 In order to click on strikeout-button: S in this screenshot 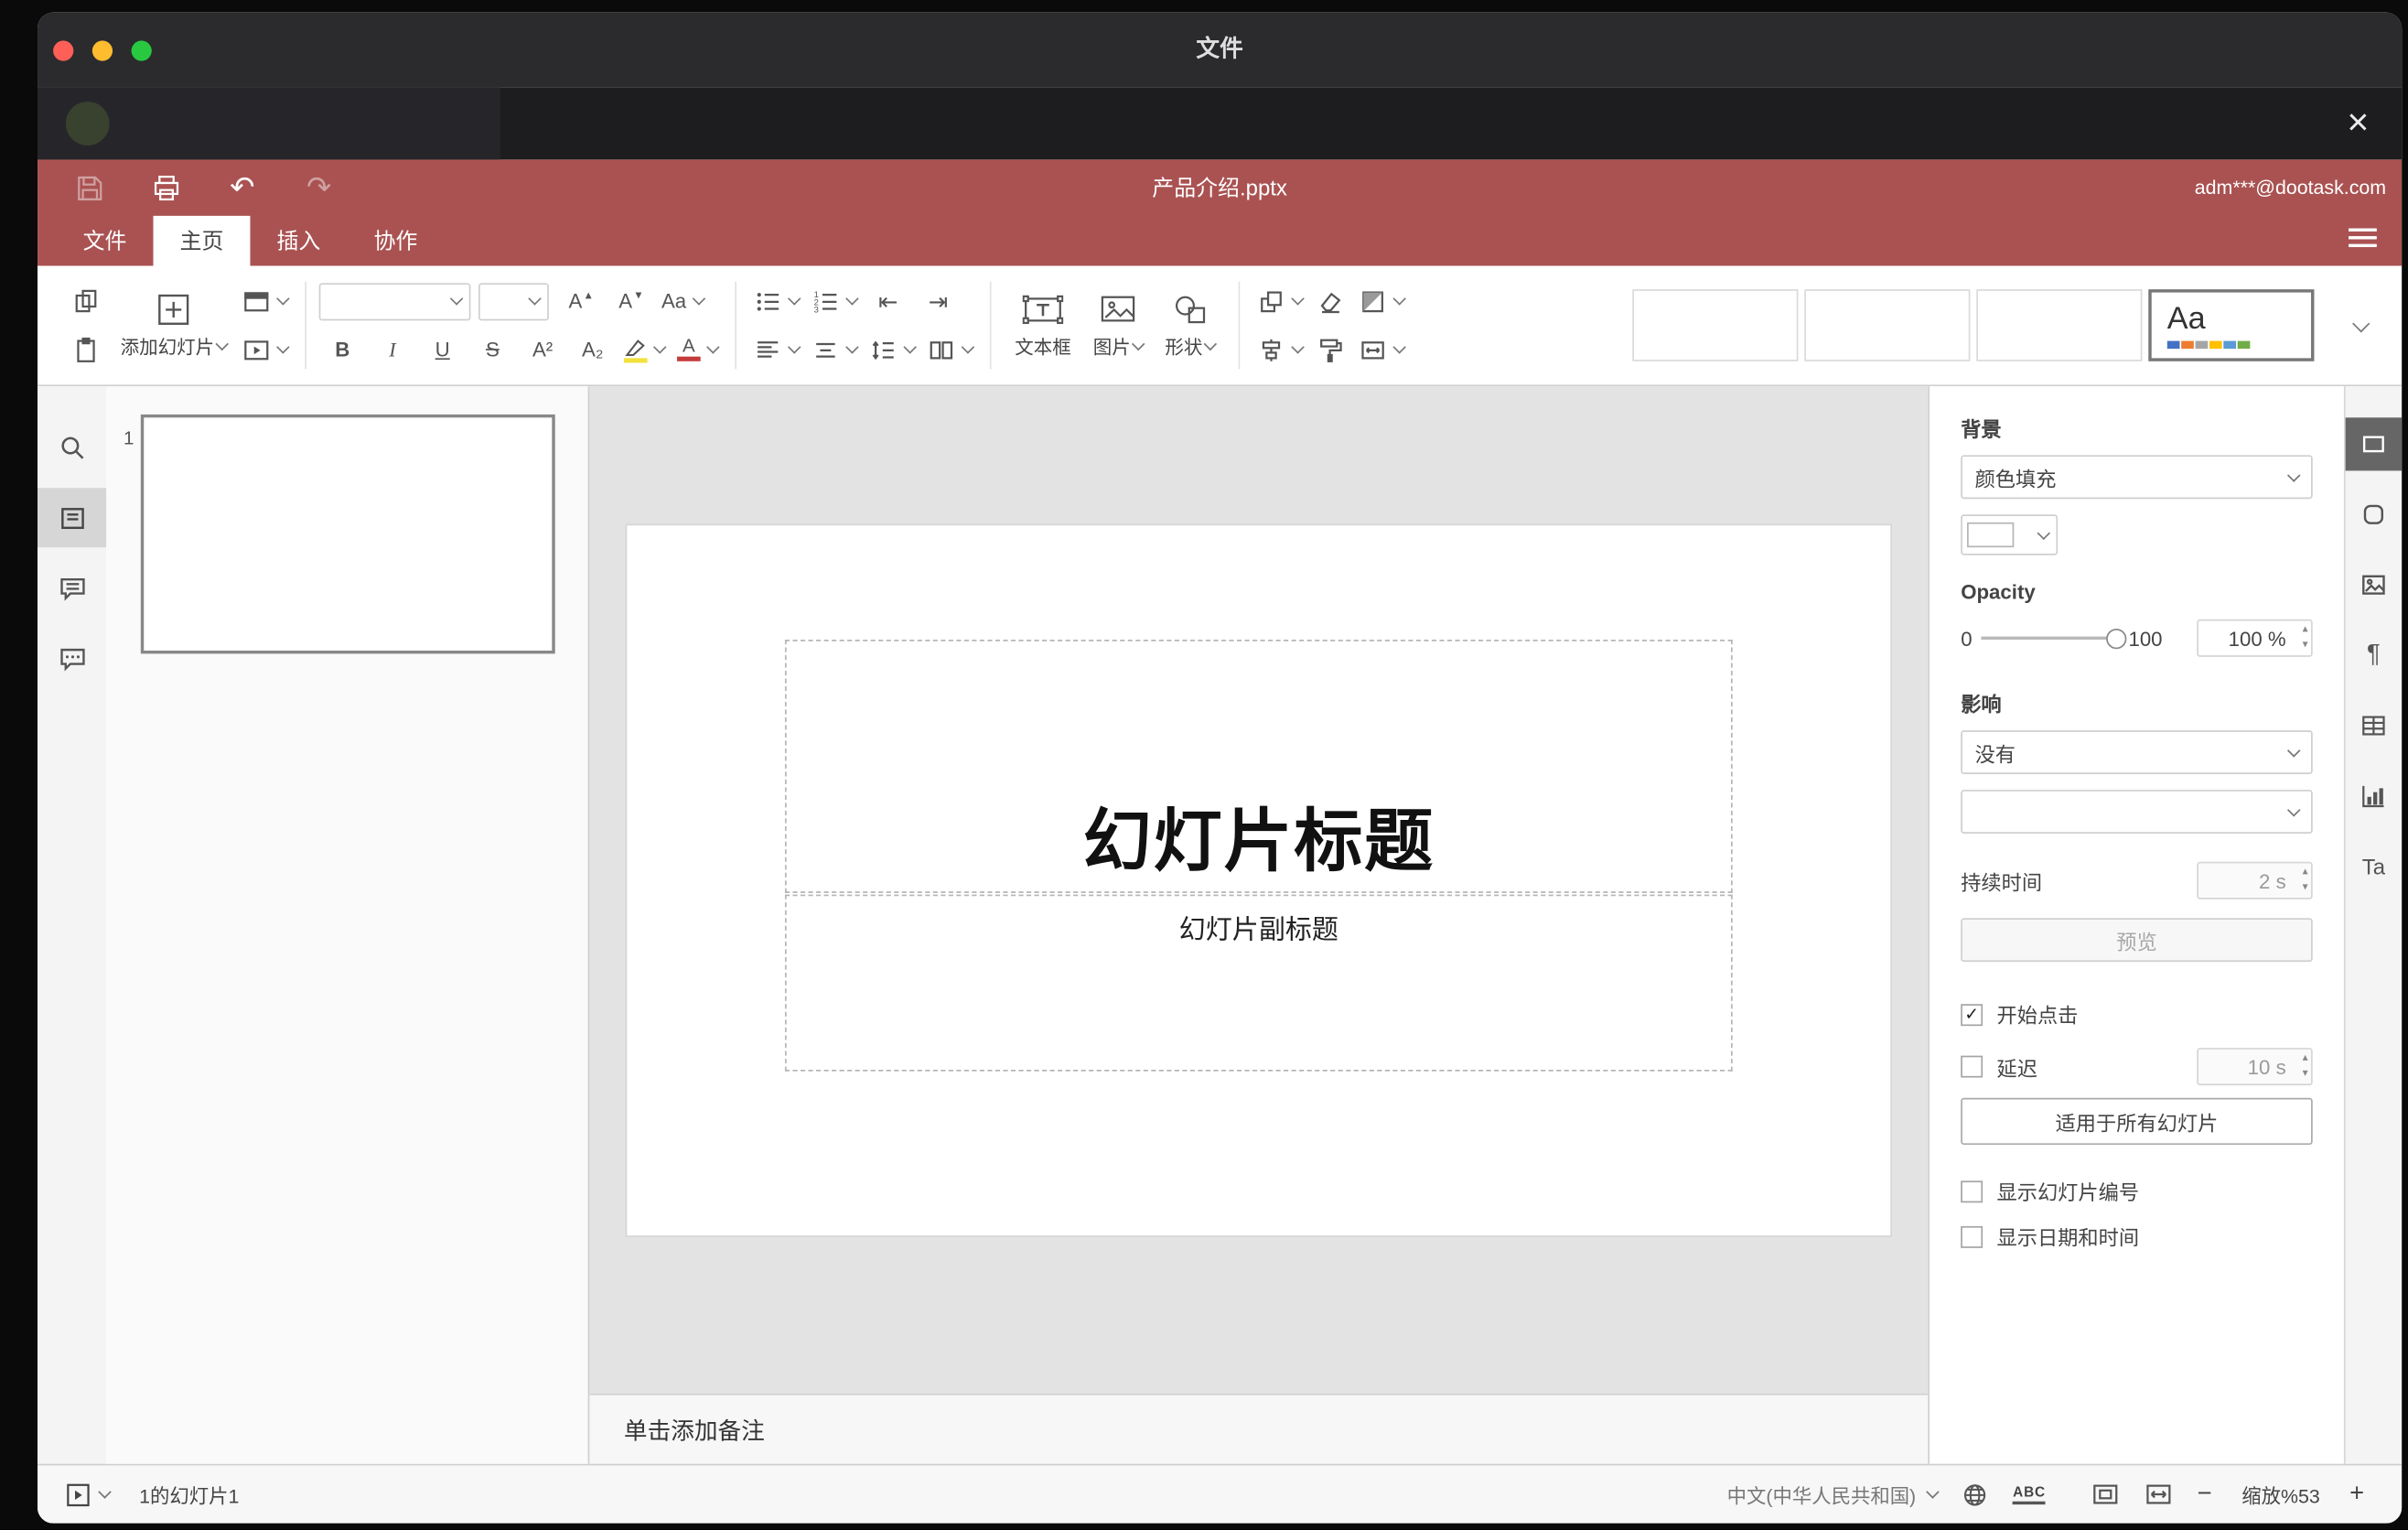, I will do `click(492, 349)`.